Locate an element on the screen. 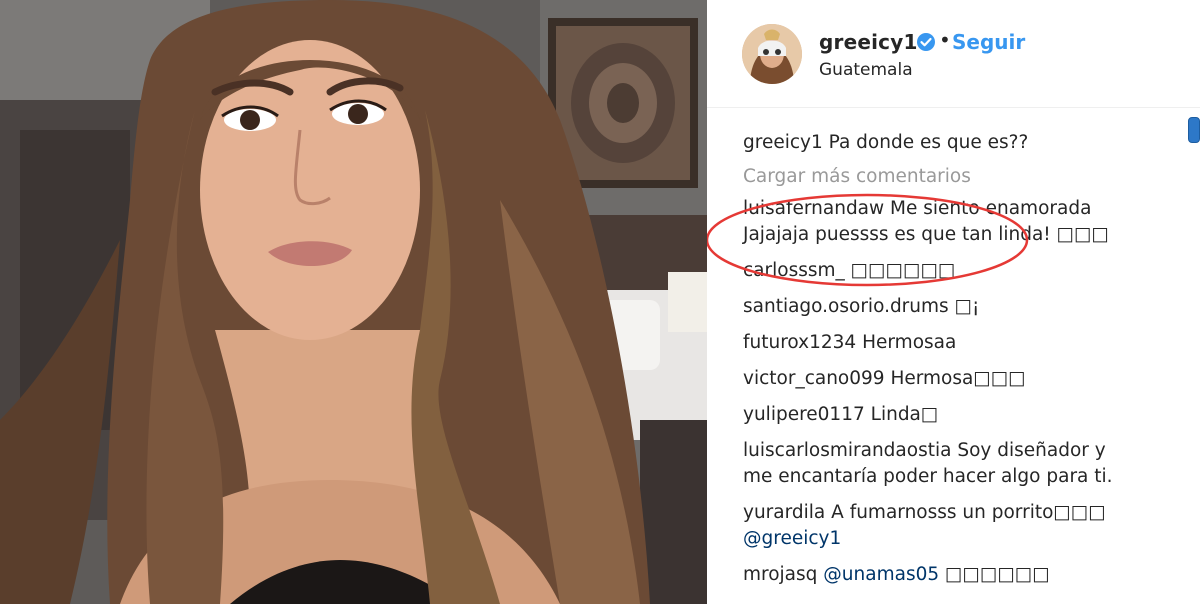  comment-item: mrojasq @unamas05 □□□□□□ is located at coordinates (971, 575).